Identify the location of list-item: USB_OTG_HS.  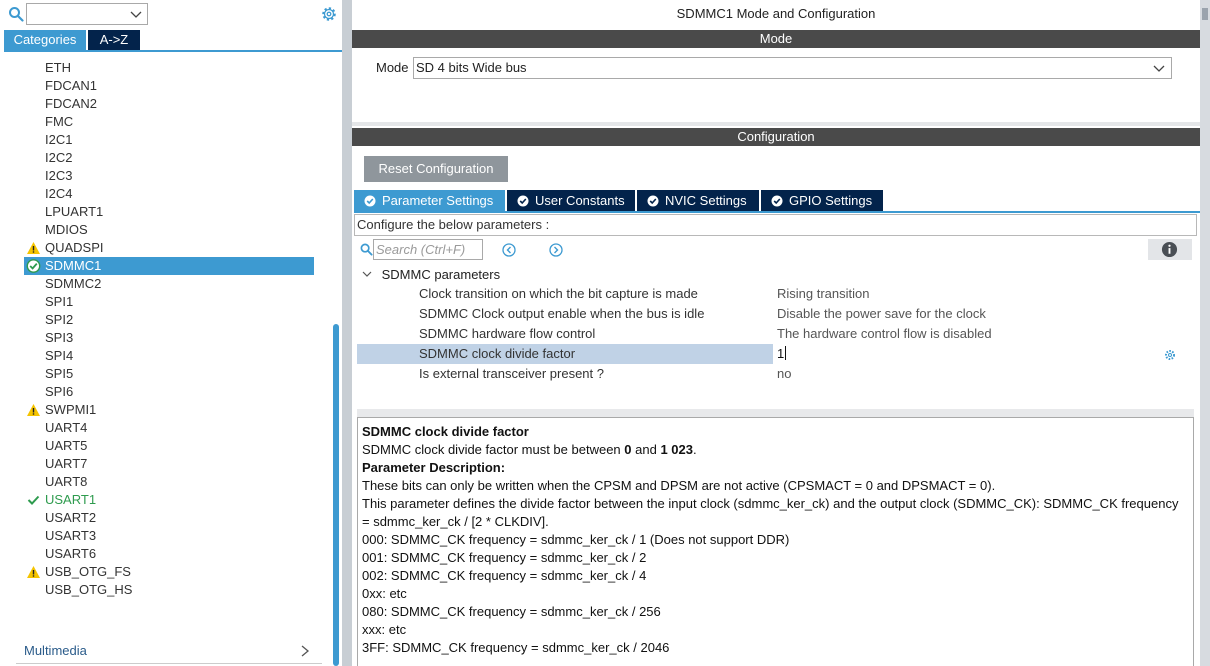
(169, 590).